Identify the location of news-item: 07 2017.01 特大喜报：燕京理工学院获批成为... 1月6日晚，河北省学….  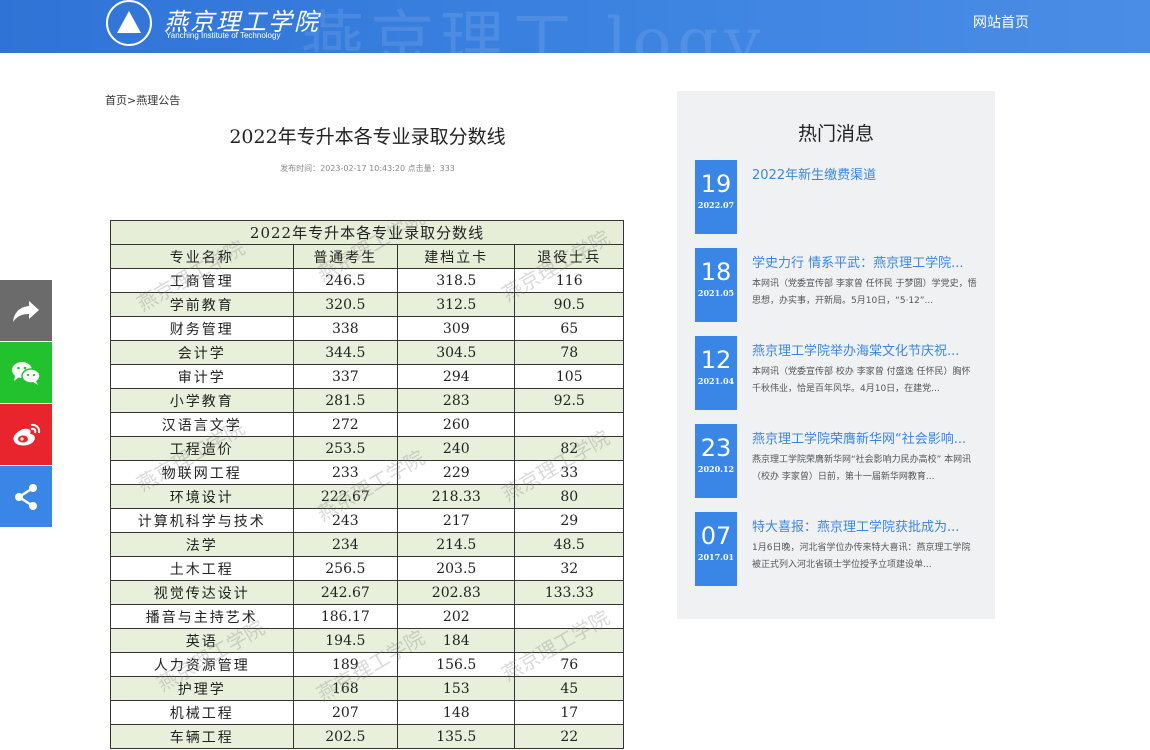
(837, 549).